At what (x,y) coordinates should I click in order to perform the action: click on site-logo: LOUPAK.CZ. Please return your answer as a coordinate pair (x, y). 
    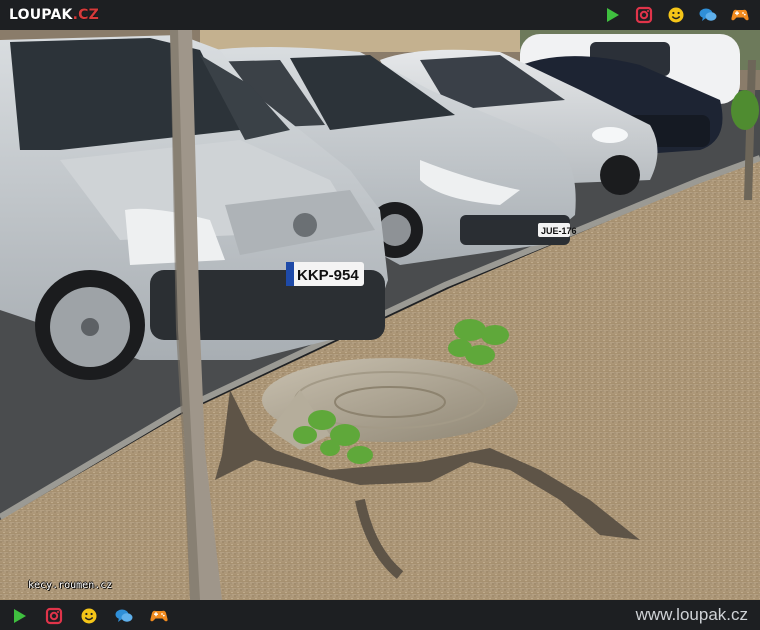
    Looking at the image, I should click on (54, 15).